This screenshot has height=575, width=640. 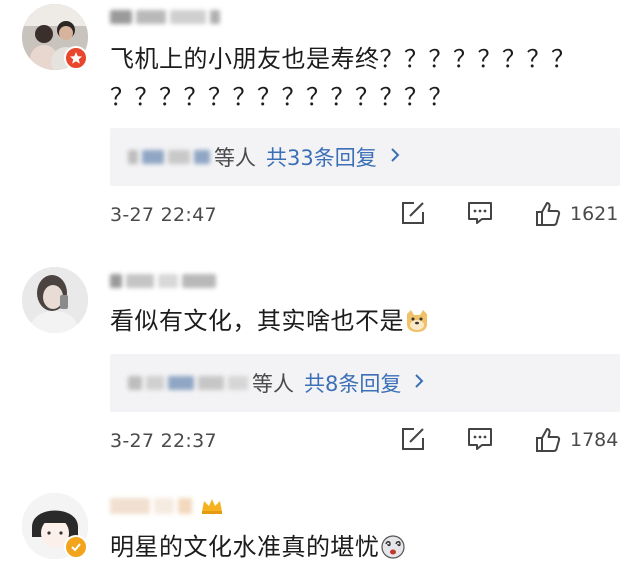 What do you see at coordinates (352, 383) in the screenshot?
I see `replies-count-link: 共8条回复` at bounding box center [352, 383].